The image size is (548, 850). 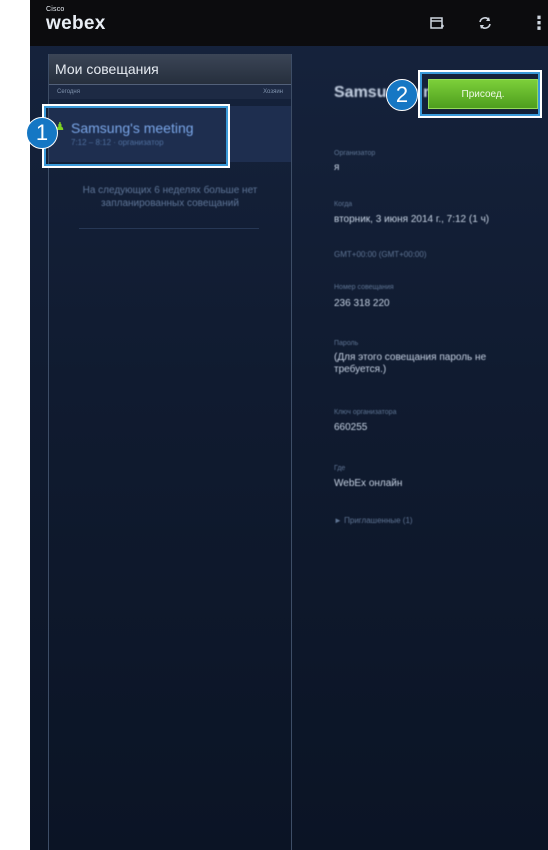 What do you see at coordinates (343, 204) in the screenshot?
I see `when-label: Когда` at bounding box center [343, 204].